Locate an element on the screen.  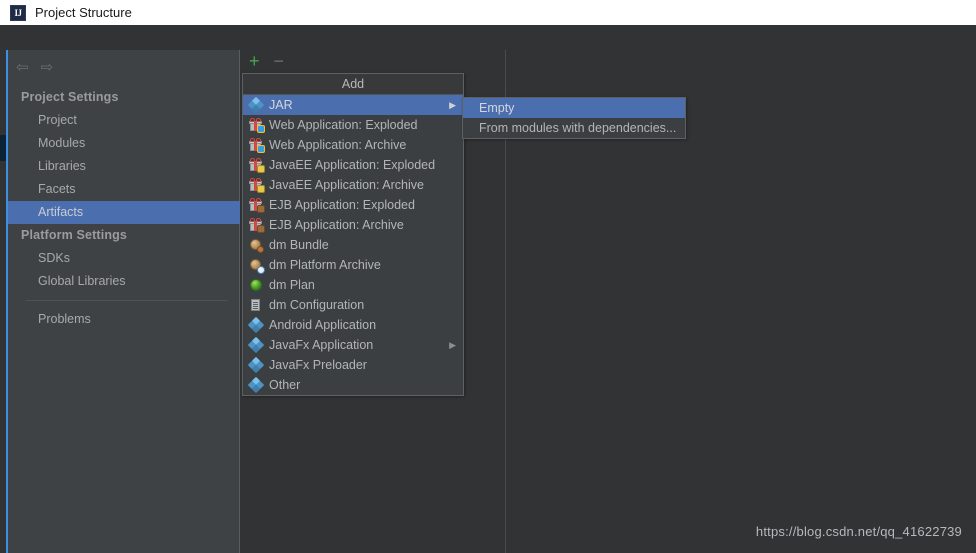
menu-item-web-application-exploded: Web Application: Exploded is located at coordinates (353, 125).